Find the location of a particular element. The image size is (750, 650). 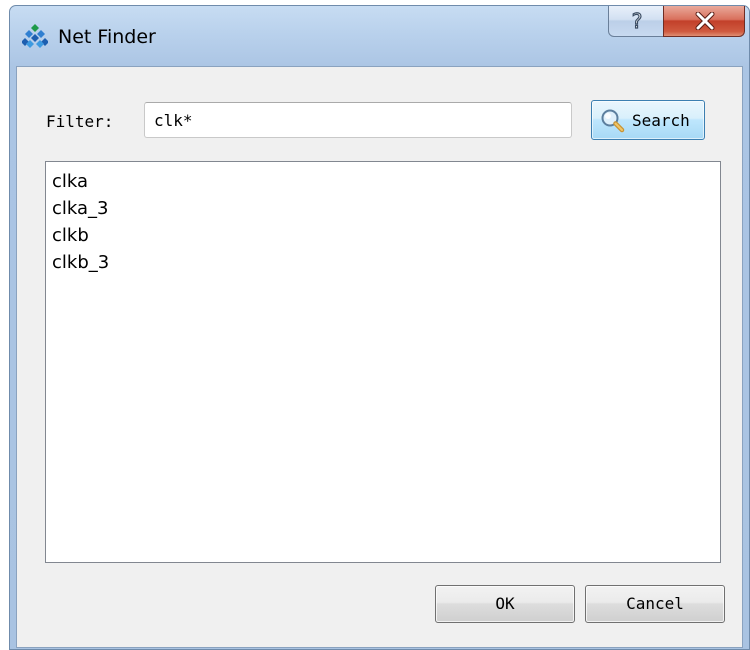

app-logo-icon is located at coordinates (35, 36).